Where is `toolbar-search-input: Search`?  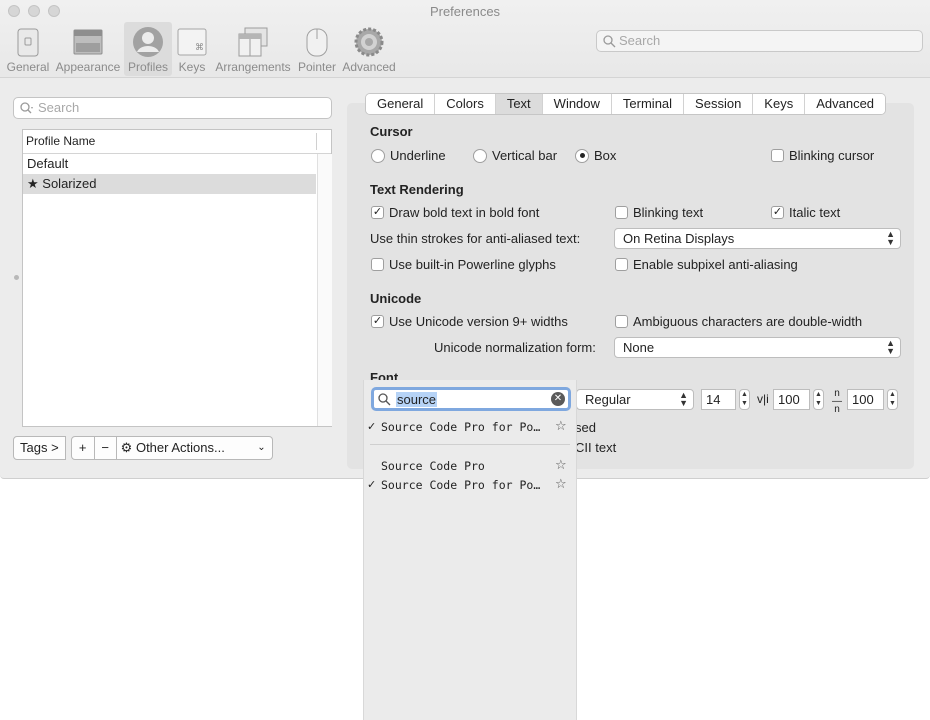 toolbar-search-input: Search is located at coordinates (759, 41).